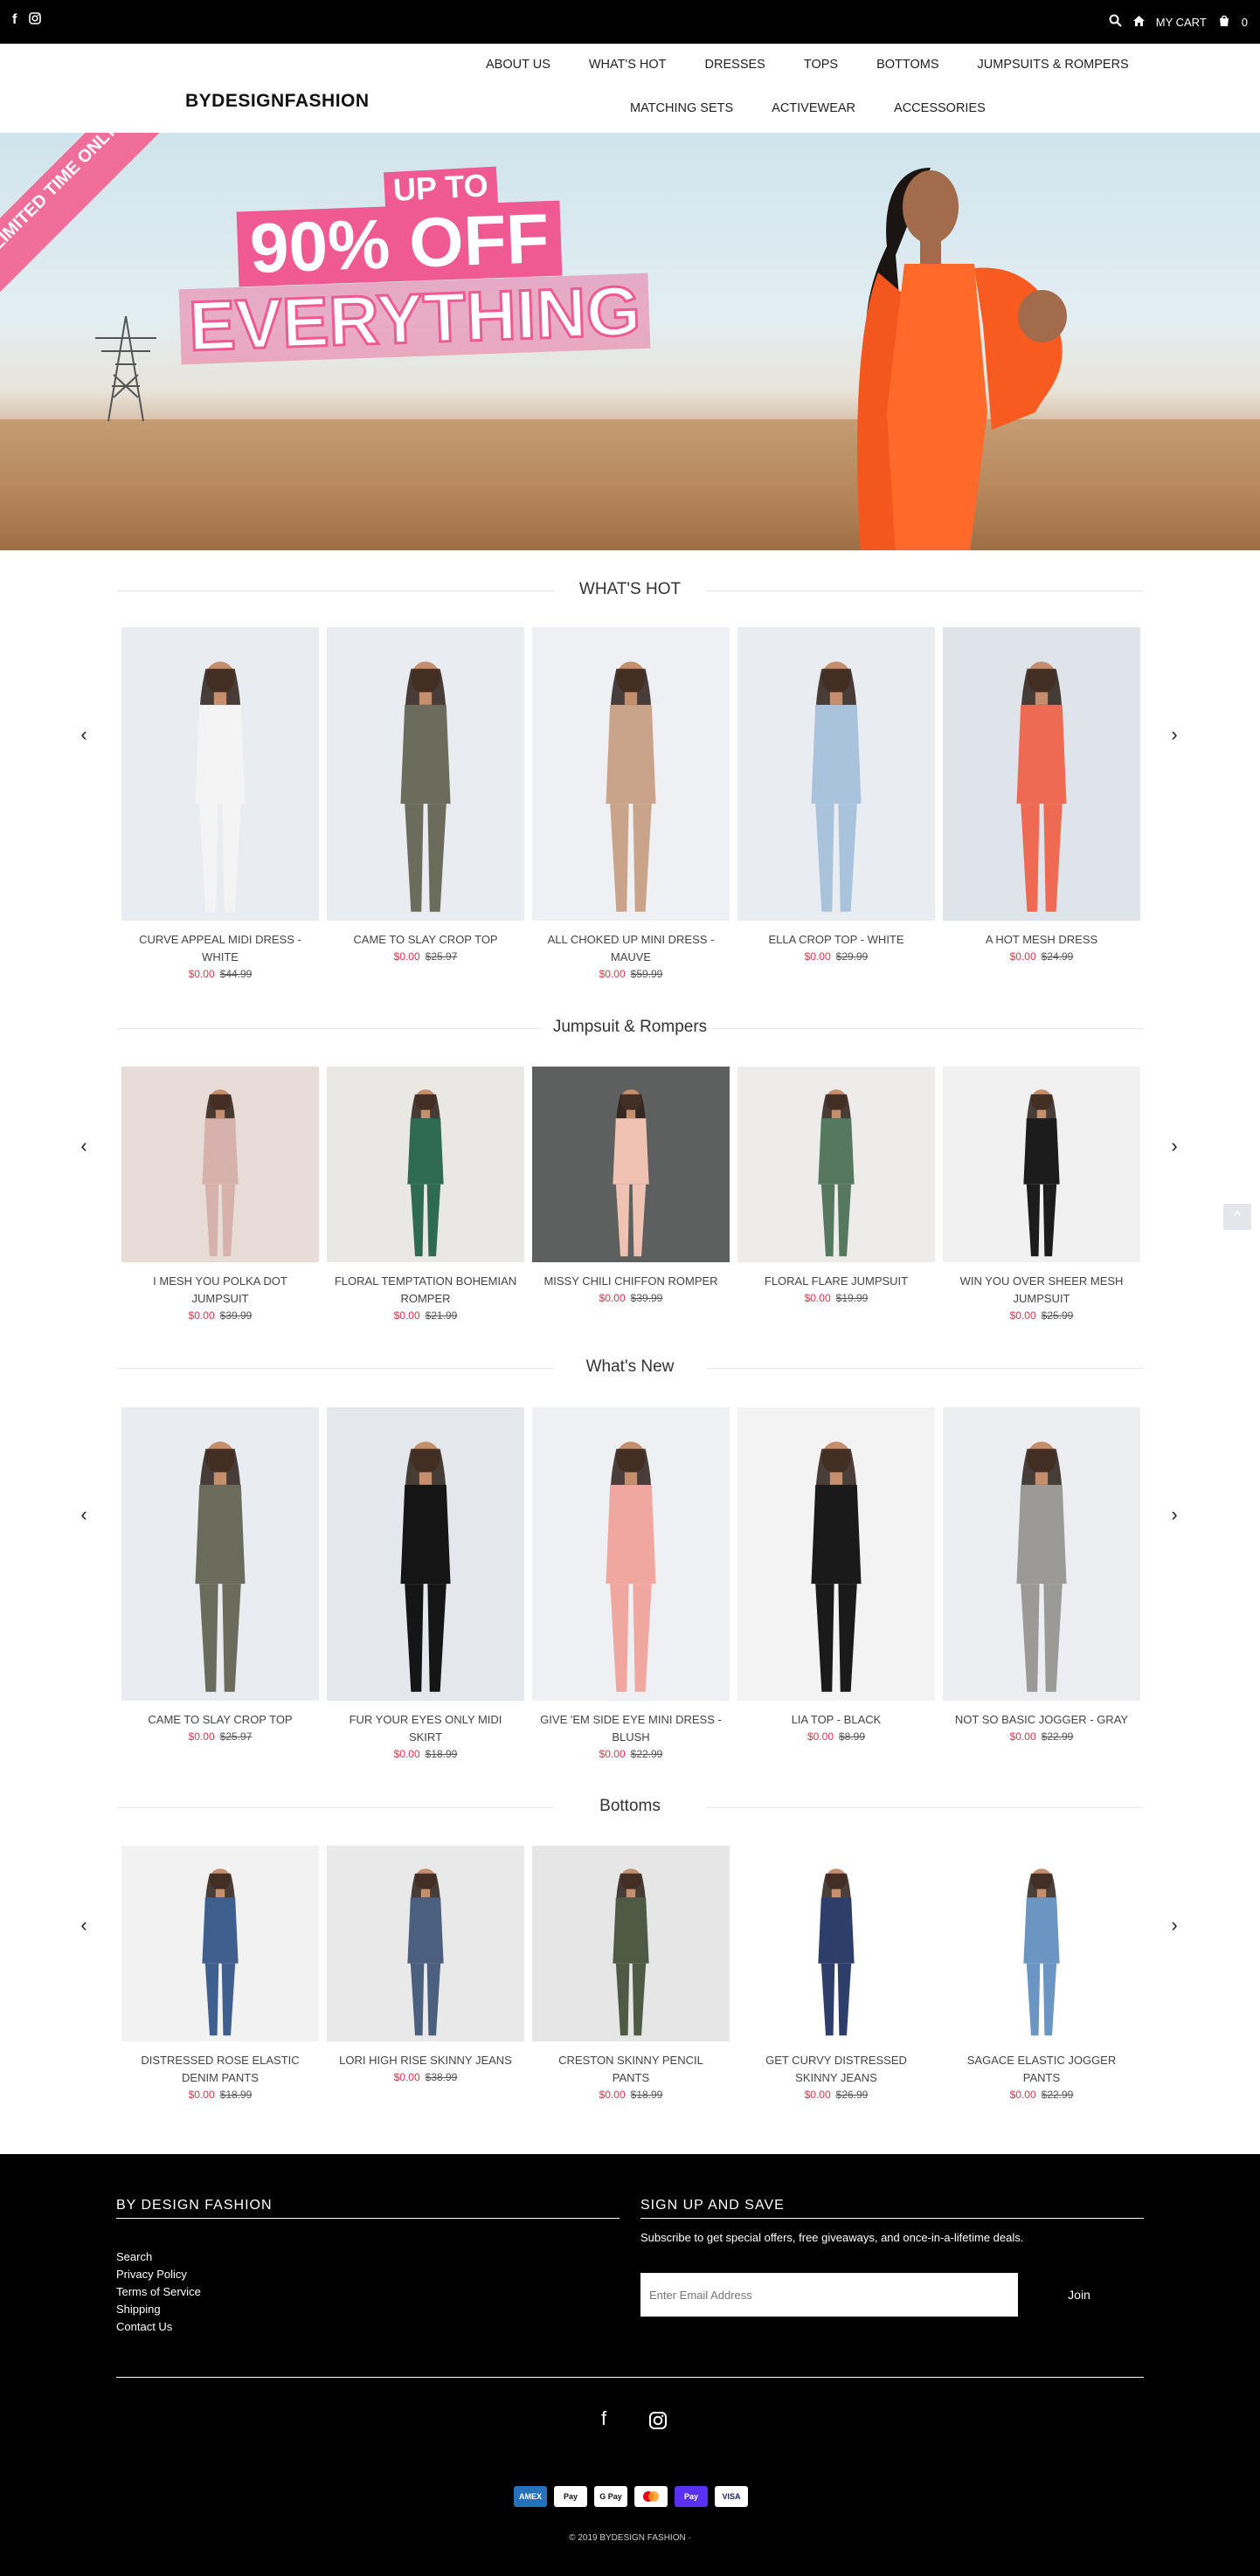 This screenshot has height=2576, width=1260. Describe the element at coordinates (158, 2309) in the screenshot. I see `footer-link-shipping: Shipping` at that location.